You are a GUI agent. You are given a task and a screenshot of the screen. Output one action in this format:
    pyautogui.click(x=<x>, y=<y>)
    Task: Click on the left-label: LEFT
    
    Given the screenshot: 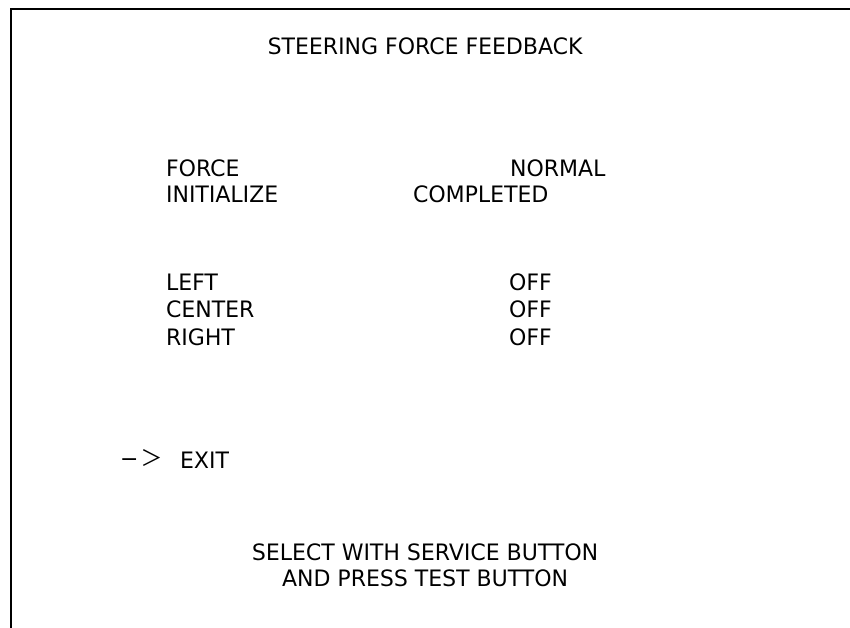 What is the action you would take?
    pyautogui.click(x=192, y=283)
    